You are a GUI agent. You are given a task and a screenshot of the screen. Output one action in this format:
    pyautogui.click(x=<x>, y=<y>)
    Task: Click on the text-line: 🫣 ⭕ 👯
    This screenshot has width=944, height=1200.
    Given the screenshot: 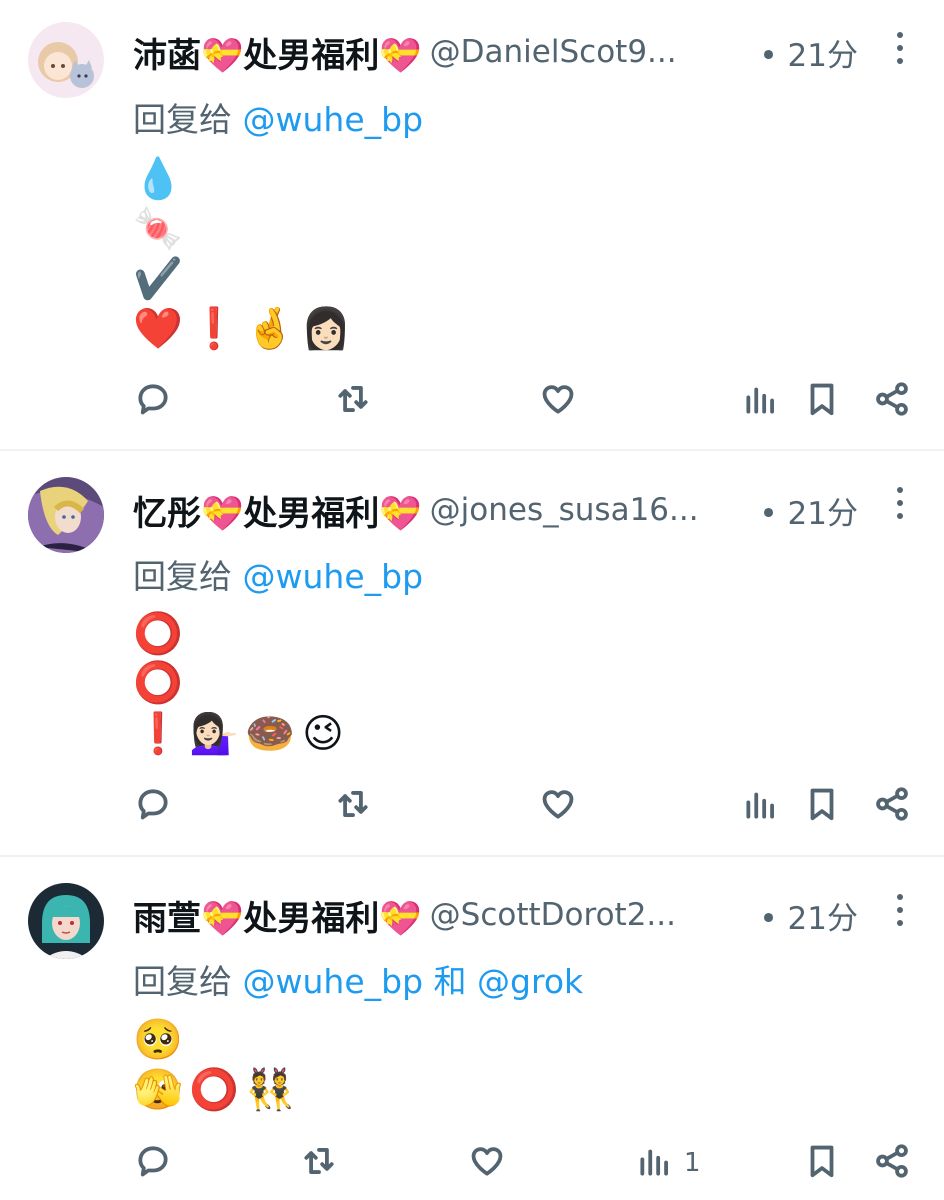 What is the action you would take?
    pyautogui.click(x=214, y=1090)
    